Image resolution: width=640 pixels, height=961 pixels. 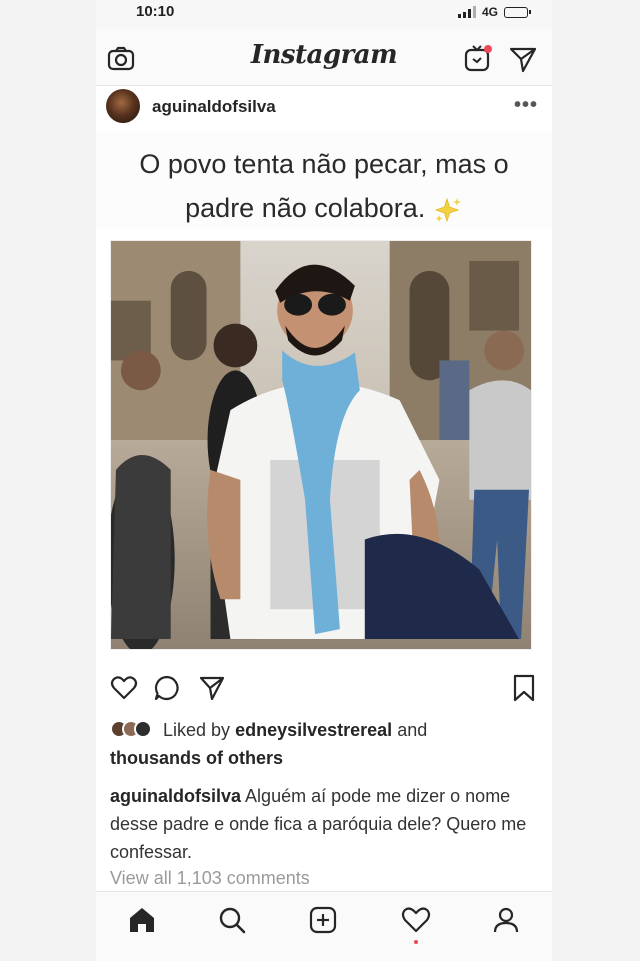 I want to click on save-icon, so click(x=524, y=688).